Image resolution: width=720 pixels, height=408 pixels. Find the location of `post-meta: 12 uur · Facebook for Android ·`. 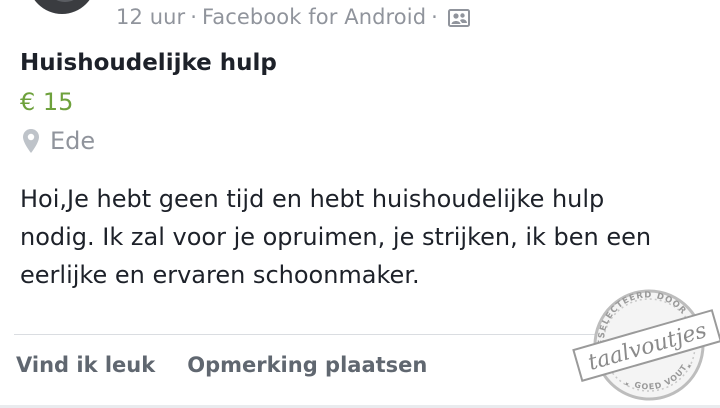

post-meta: 12 uur · Facebook for Android · is located at coordinates (293, 17).